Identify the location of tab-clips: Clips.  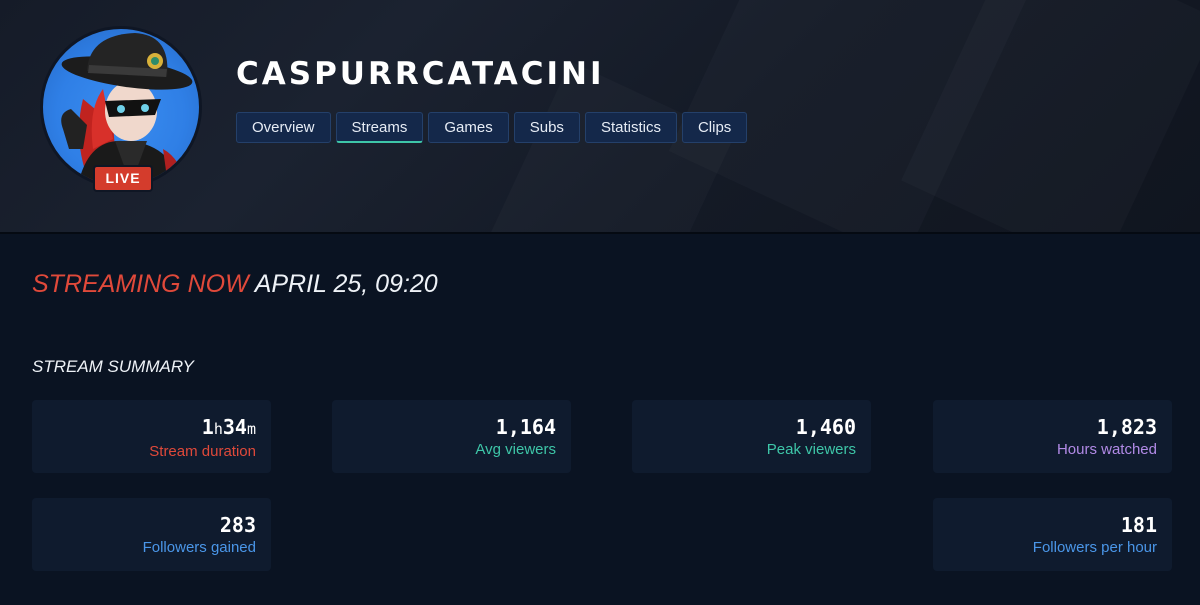
(714, 127).